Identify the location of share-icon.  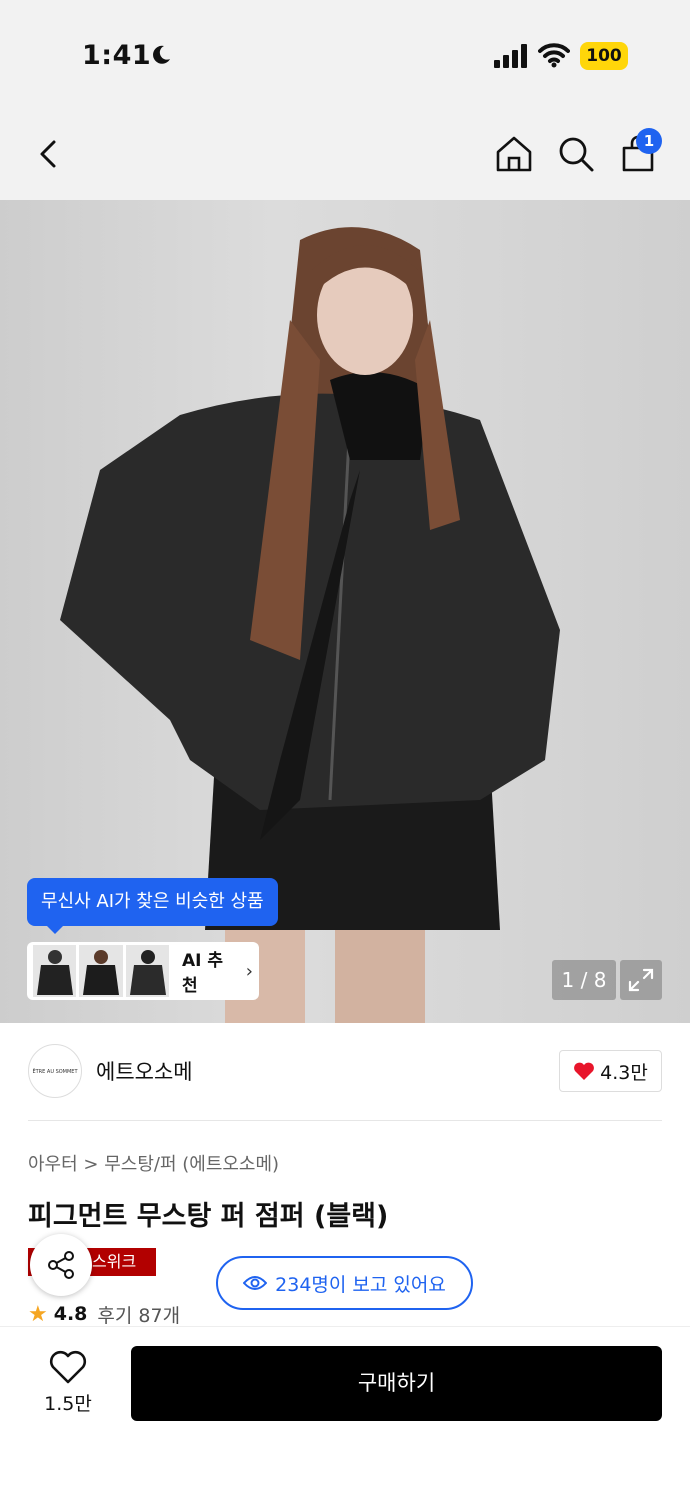
(61, 1265).